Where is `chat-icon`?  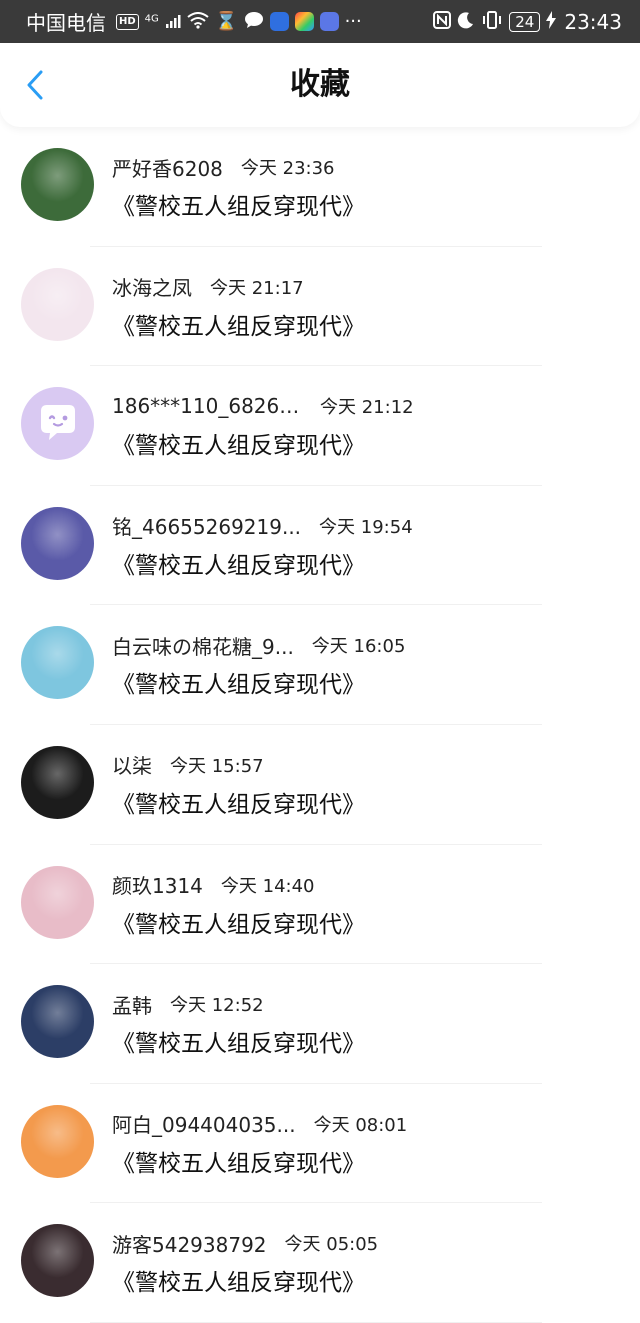
chat-icon is located at coordinates (254, 22).